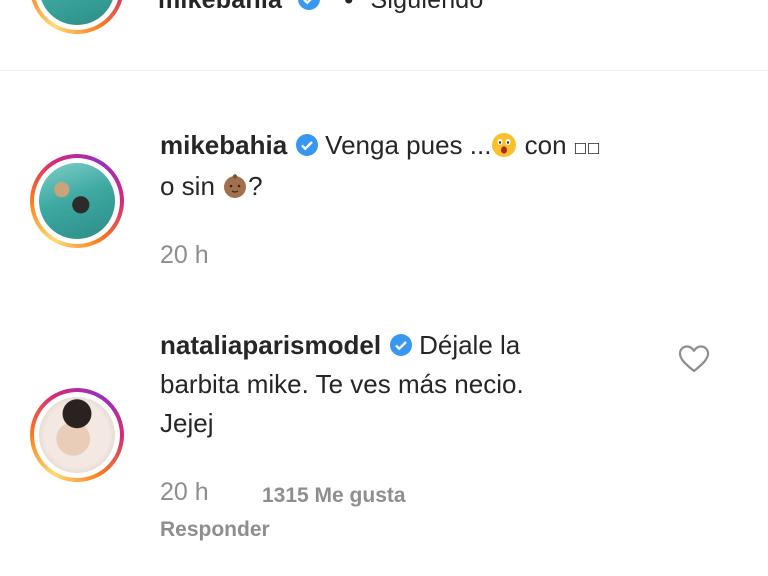 The width and height of the screenshot is (768, 576). Describe the element at coordinates (504, 145) in the screenshot. I see `astonished-face-emoji` at that location.